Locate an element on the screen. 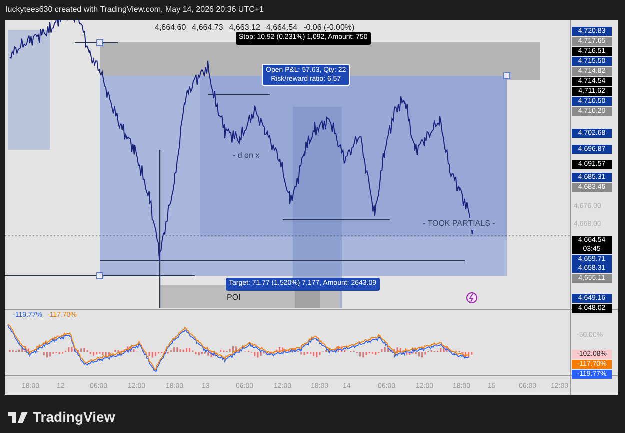 The image size is (625, 433). ohlc-value: -0.06 (-0.00%) is located at coordinates (329, 28).